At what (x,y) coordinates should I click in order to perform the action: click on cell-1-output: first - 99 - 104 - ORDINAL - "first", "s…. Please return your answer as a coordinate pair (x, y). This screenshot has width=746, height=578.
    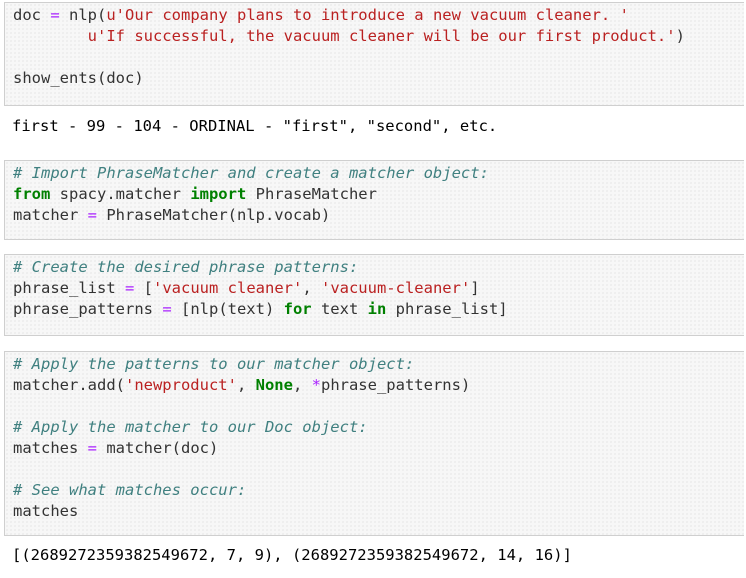
    Looking at the image, I should click on (255, 126).